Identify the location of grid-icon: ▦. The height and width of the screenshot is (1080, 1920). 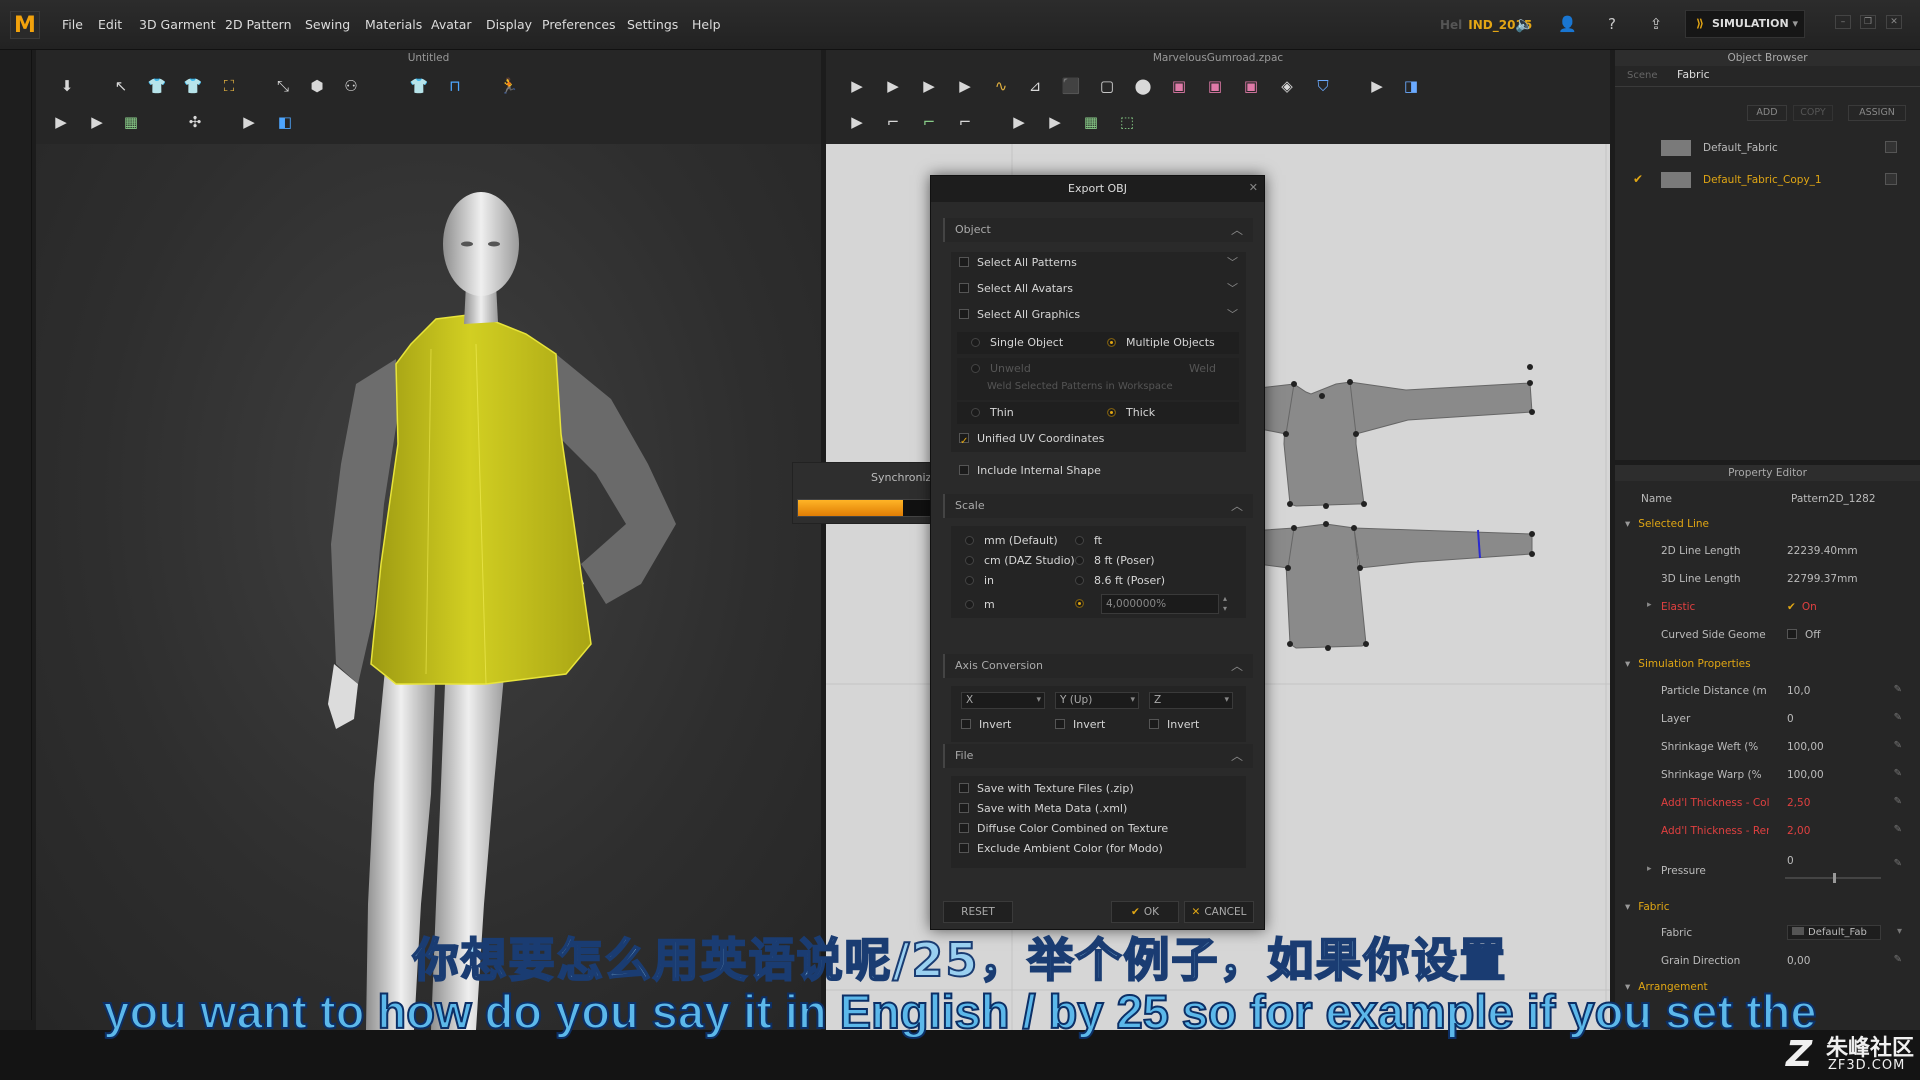
(131, 122).